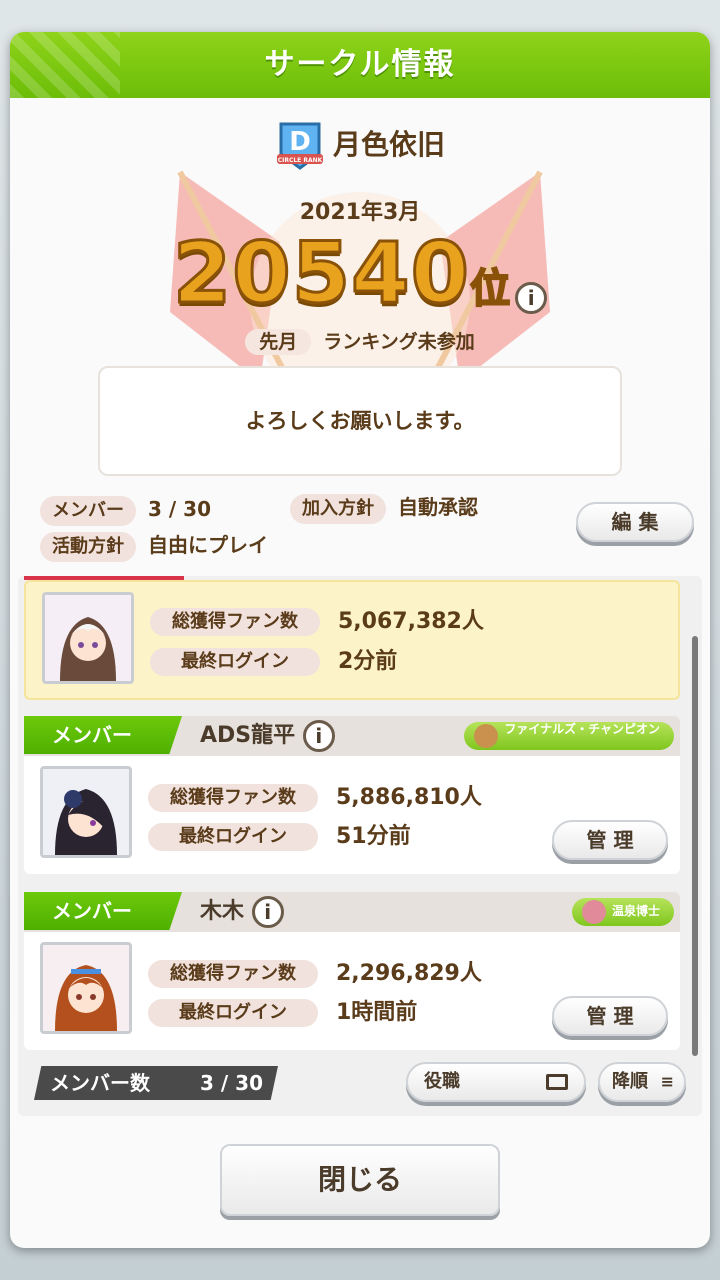 The image size is (720, 1280). Describe the element at coordinates (593, 912) in the screenshot. I see `onsen-icon` at that location.